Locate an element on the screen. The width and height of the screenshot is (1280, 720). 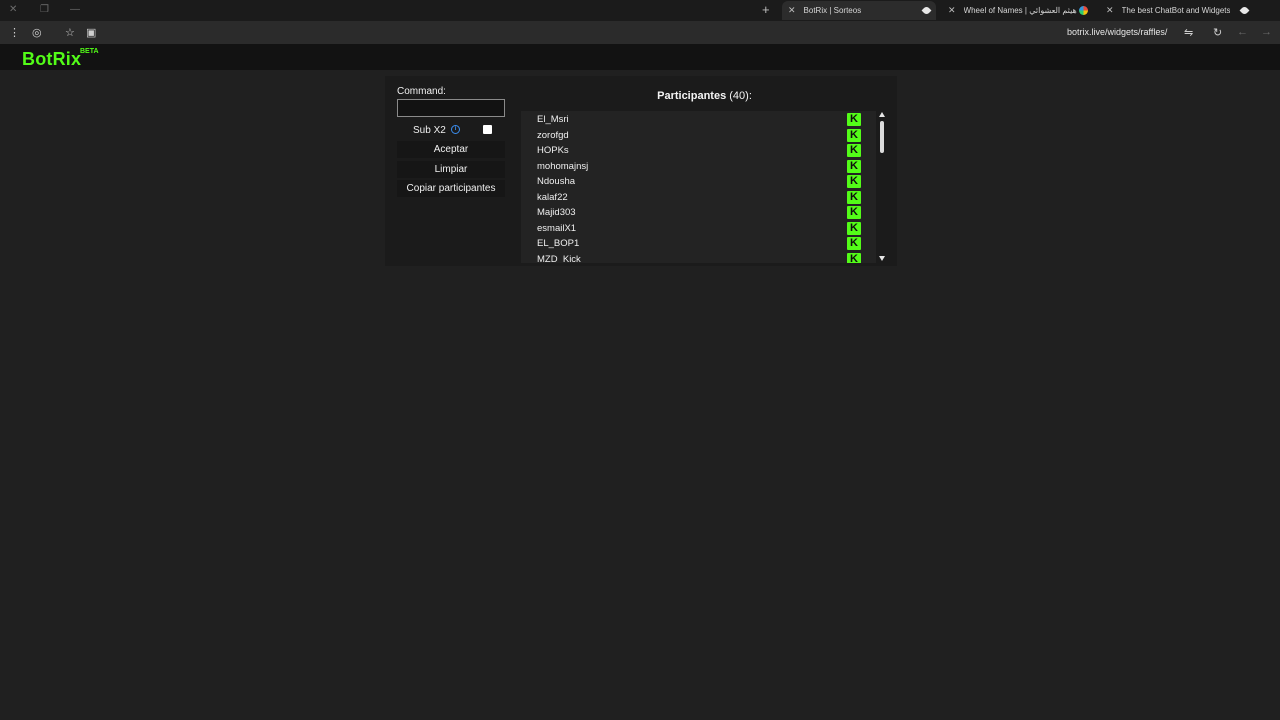
participant-name: kalaf22 is located at coordinates (552, 197).